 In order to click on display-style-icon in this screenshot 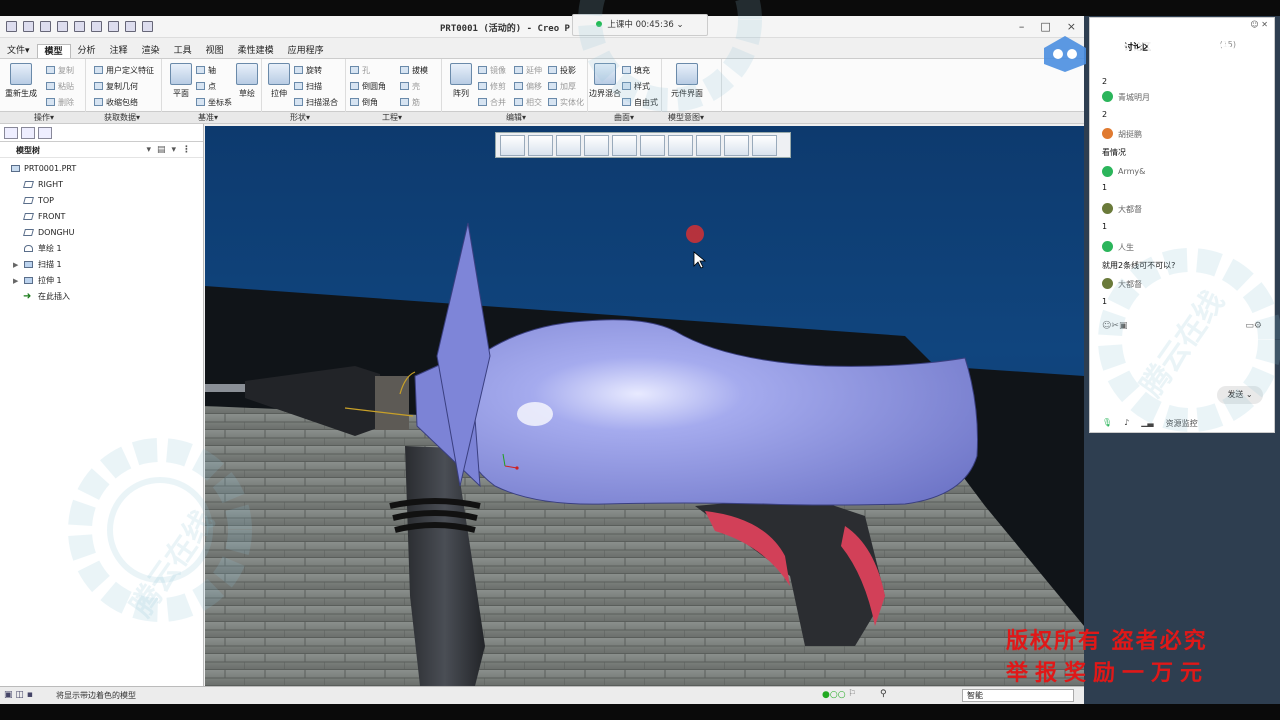, I will do `click(624, 145)`.